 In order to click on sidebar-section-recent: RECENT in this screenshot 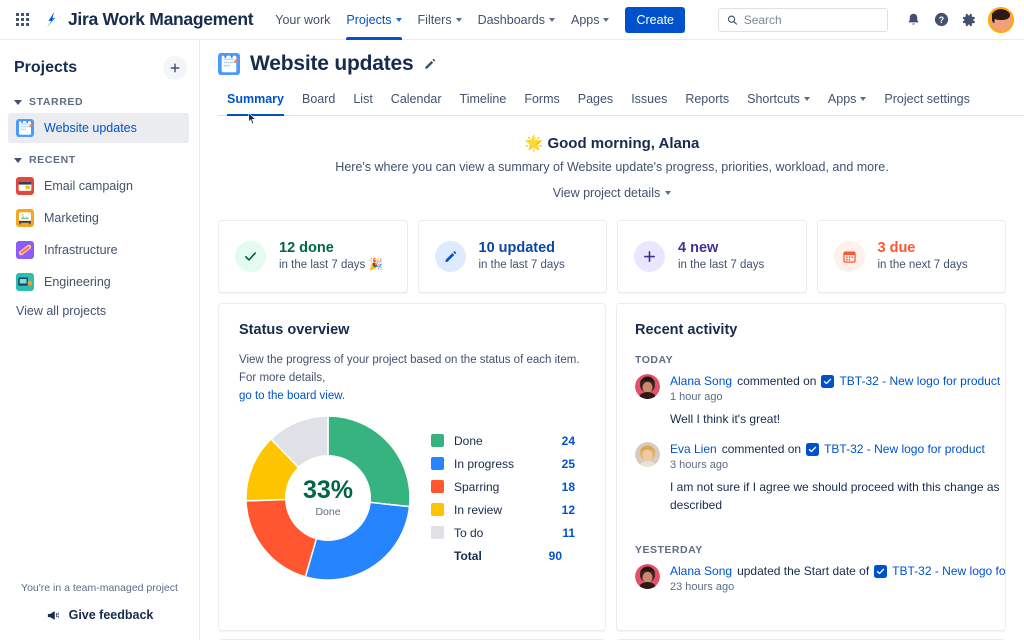, I will do `click(99, 157)`.